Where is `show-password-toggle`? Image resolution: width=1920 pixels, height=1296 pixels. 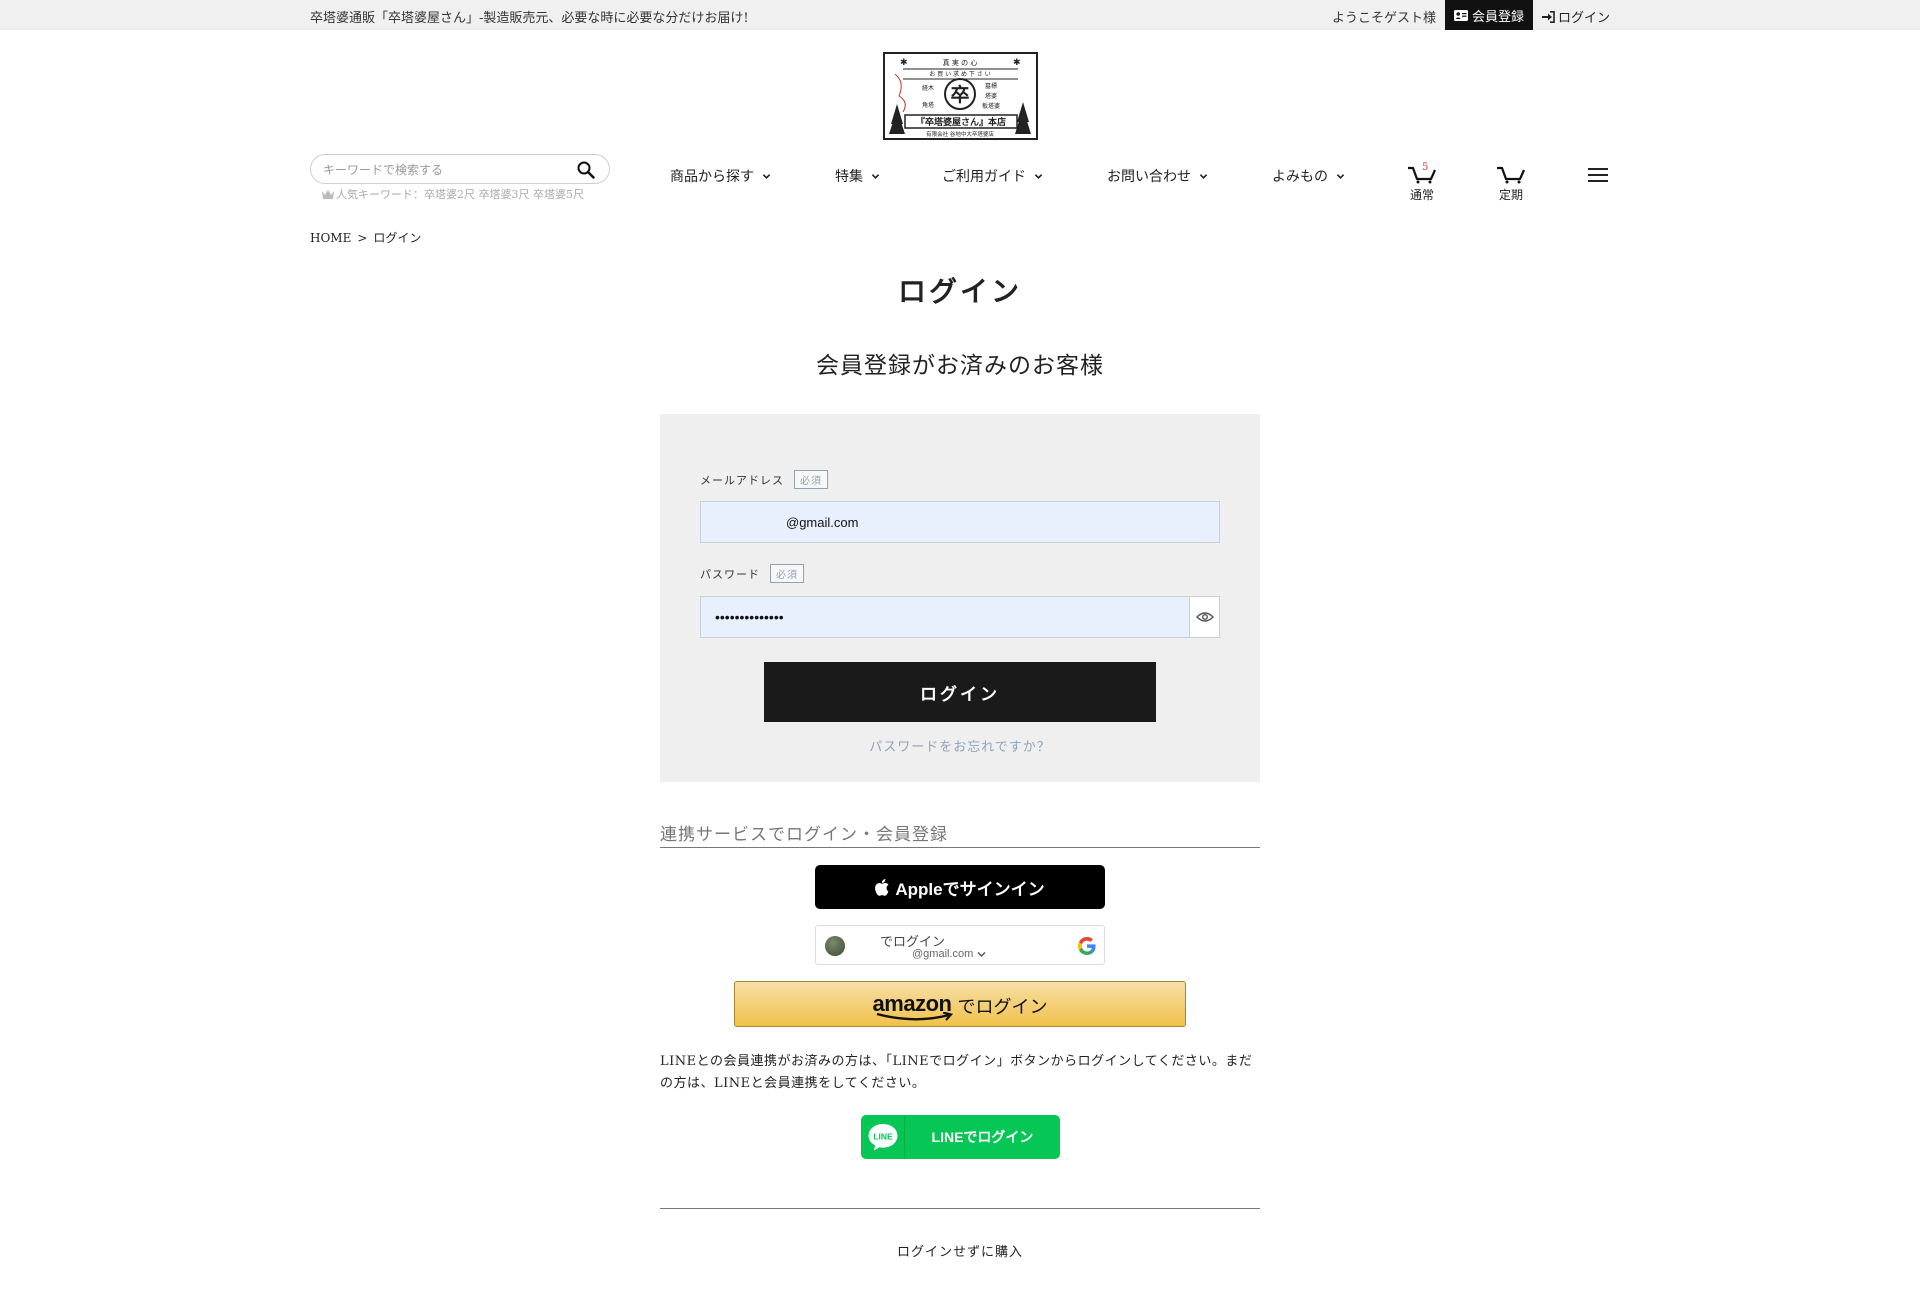
show-password-toggle is located at coordinates (1204, 617).